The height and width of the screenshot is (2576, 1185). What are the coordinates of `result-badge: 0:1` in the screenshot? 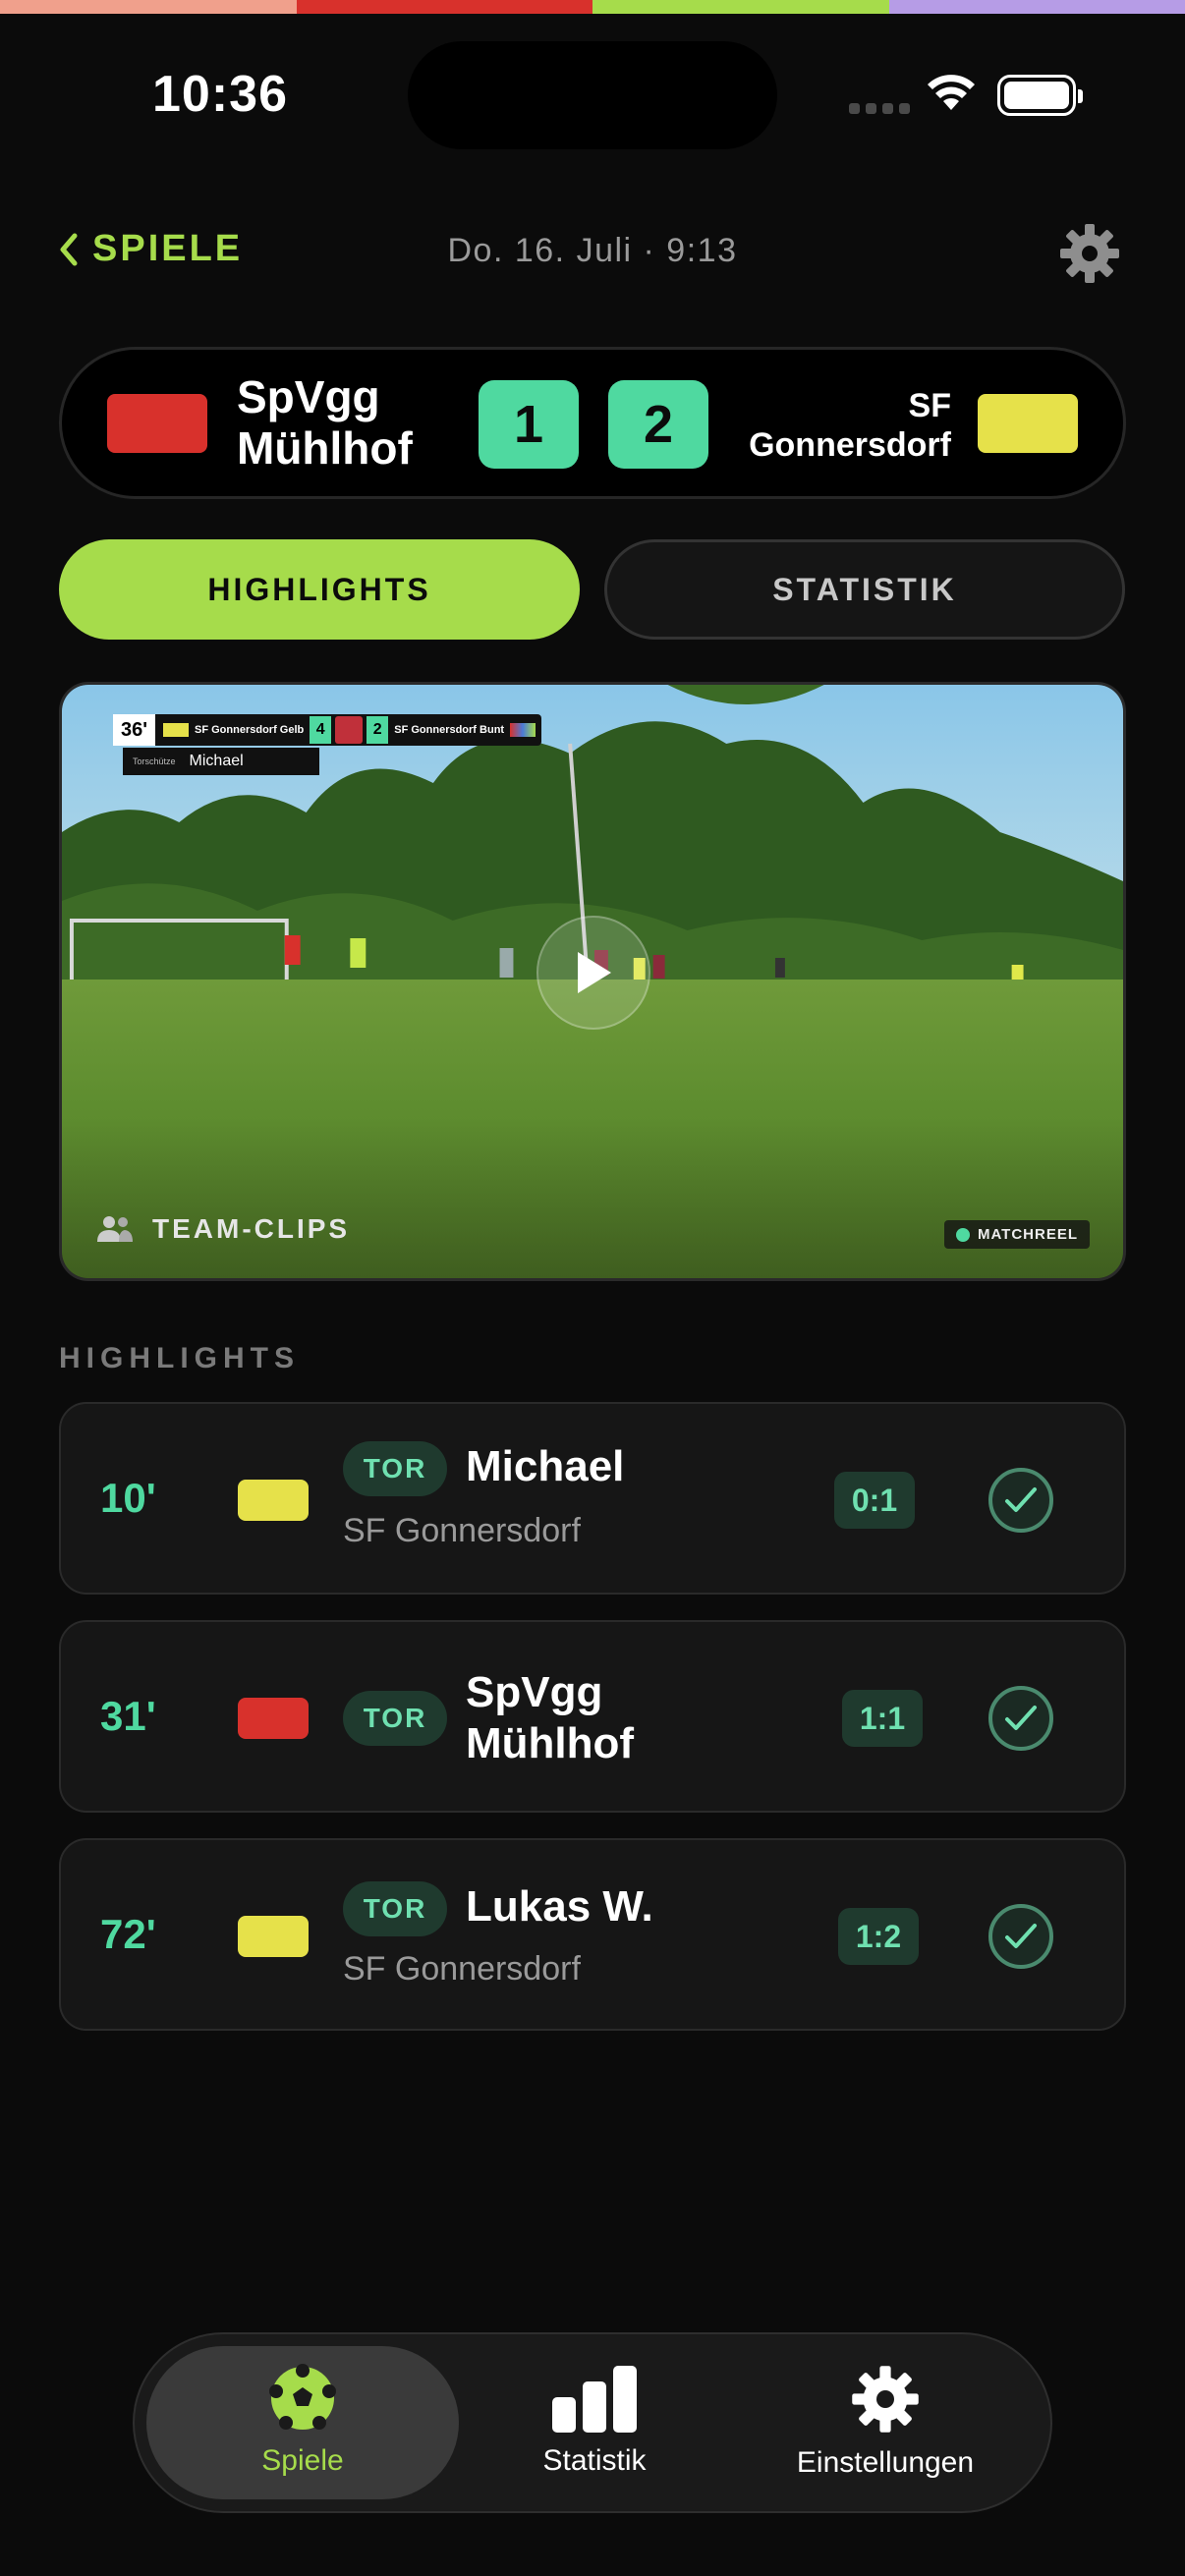 It's located at (875, 1500).